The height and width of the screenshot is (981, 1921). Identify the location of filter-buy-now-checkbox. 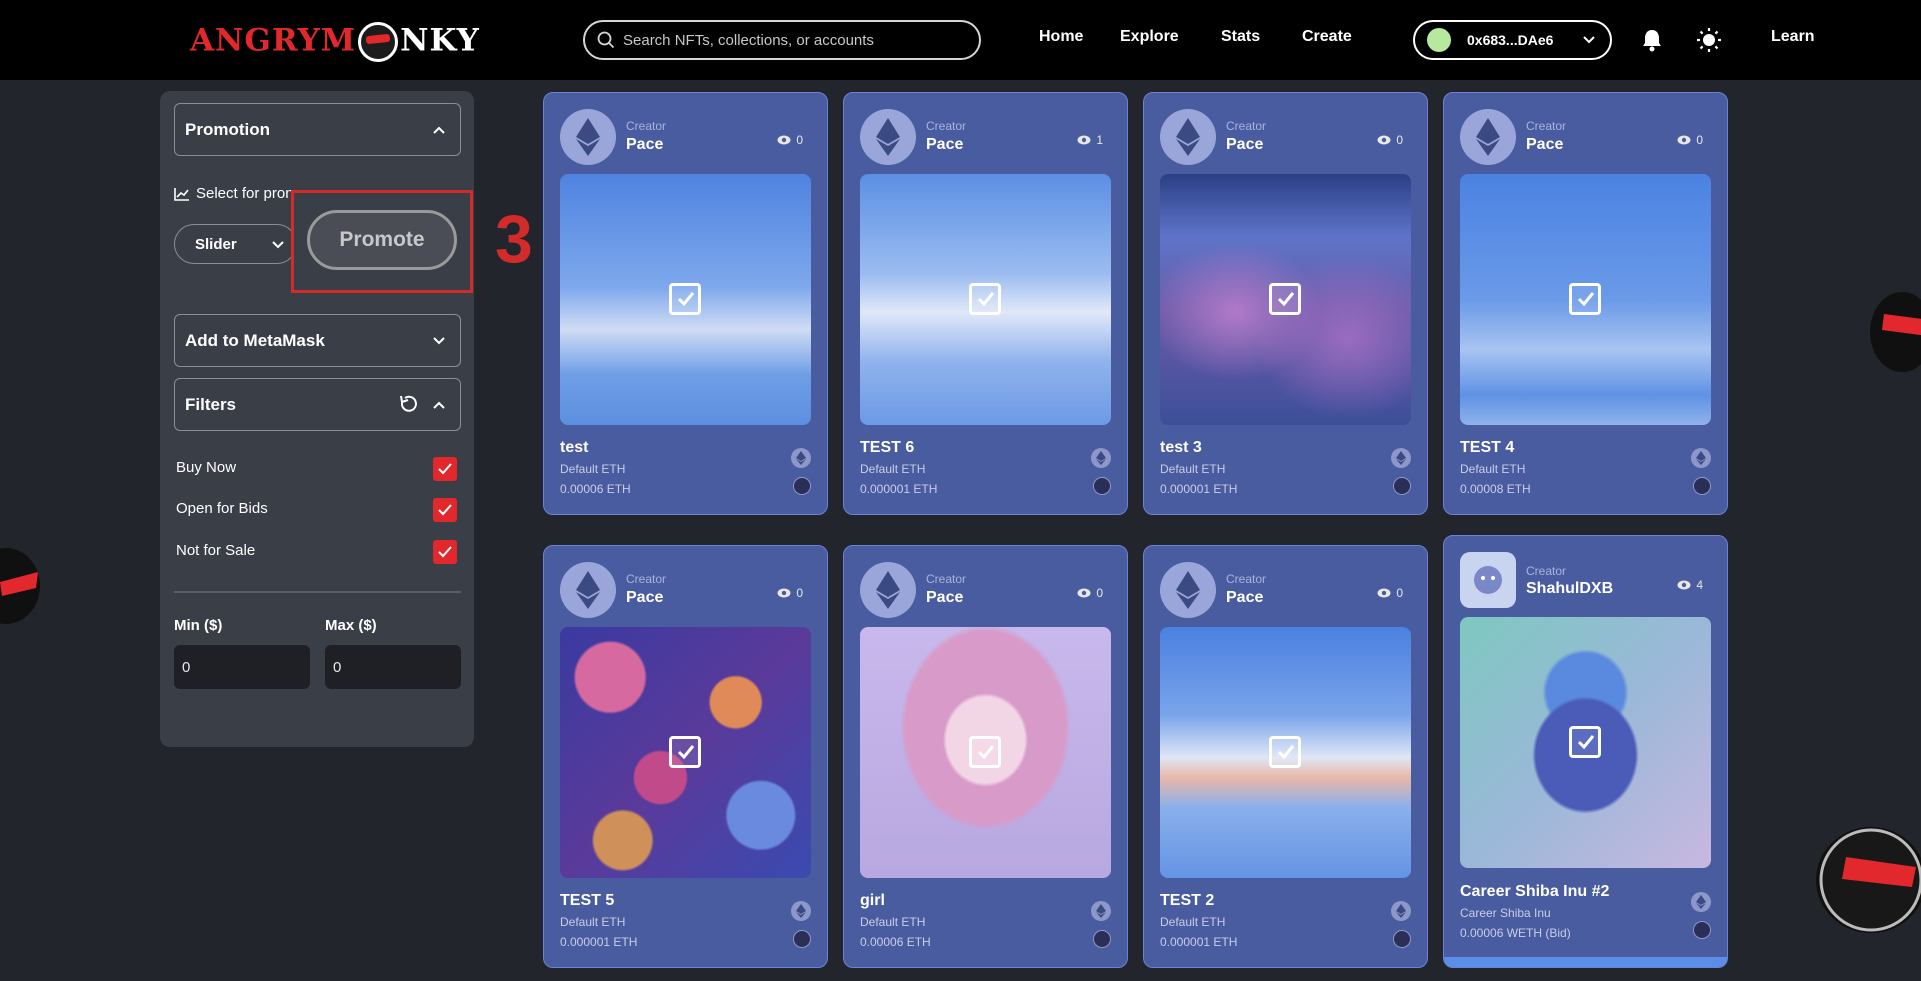
(445, 469).